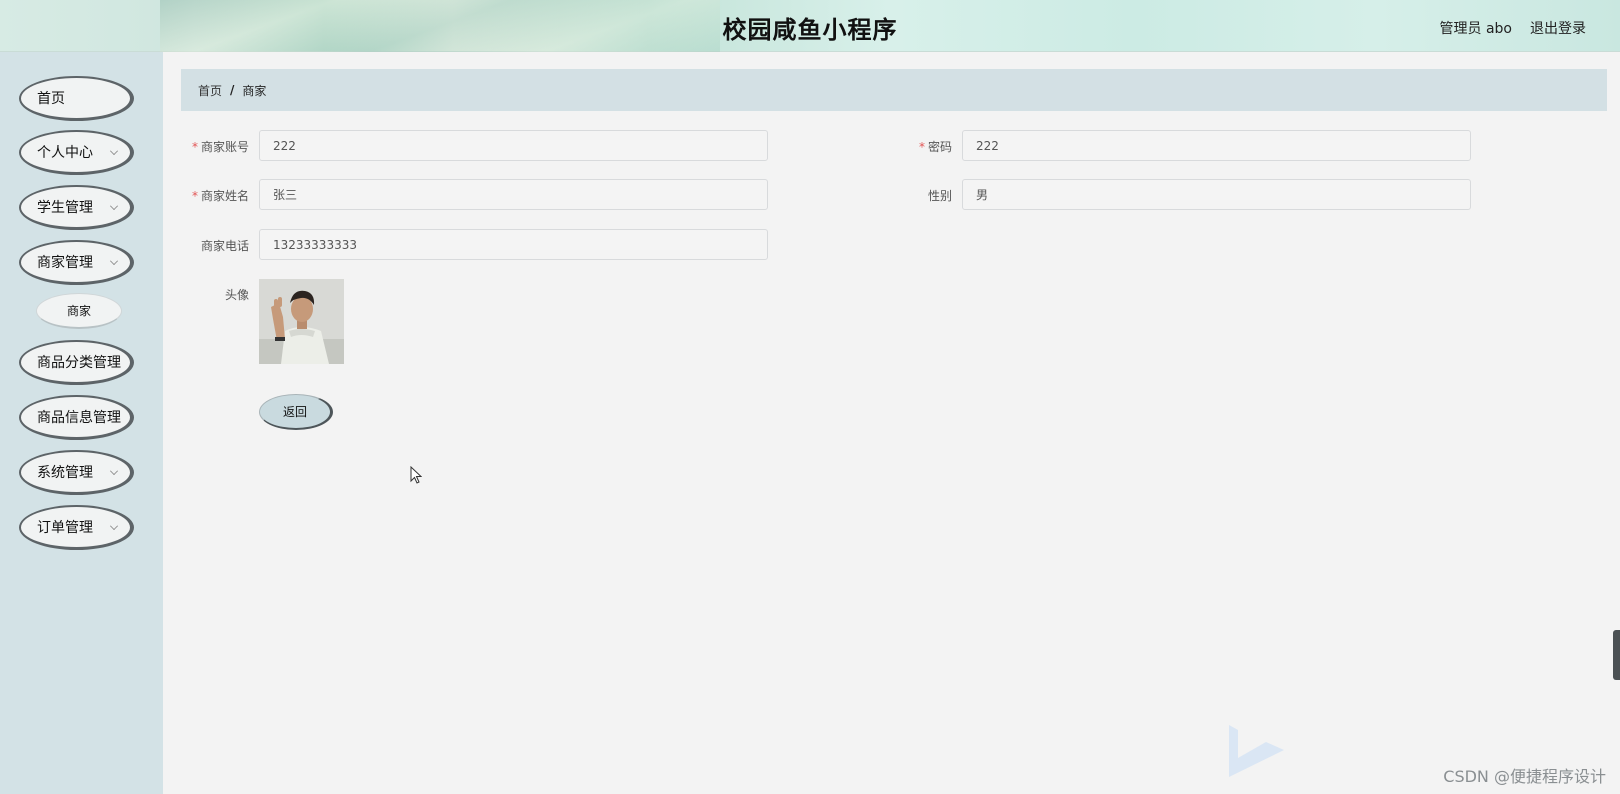  What do you see at coordinates (51, 99) in the screenshot?
I see `sidebar-item-label: 首页` at bounding box center [51, 99].